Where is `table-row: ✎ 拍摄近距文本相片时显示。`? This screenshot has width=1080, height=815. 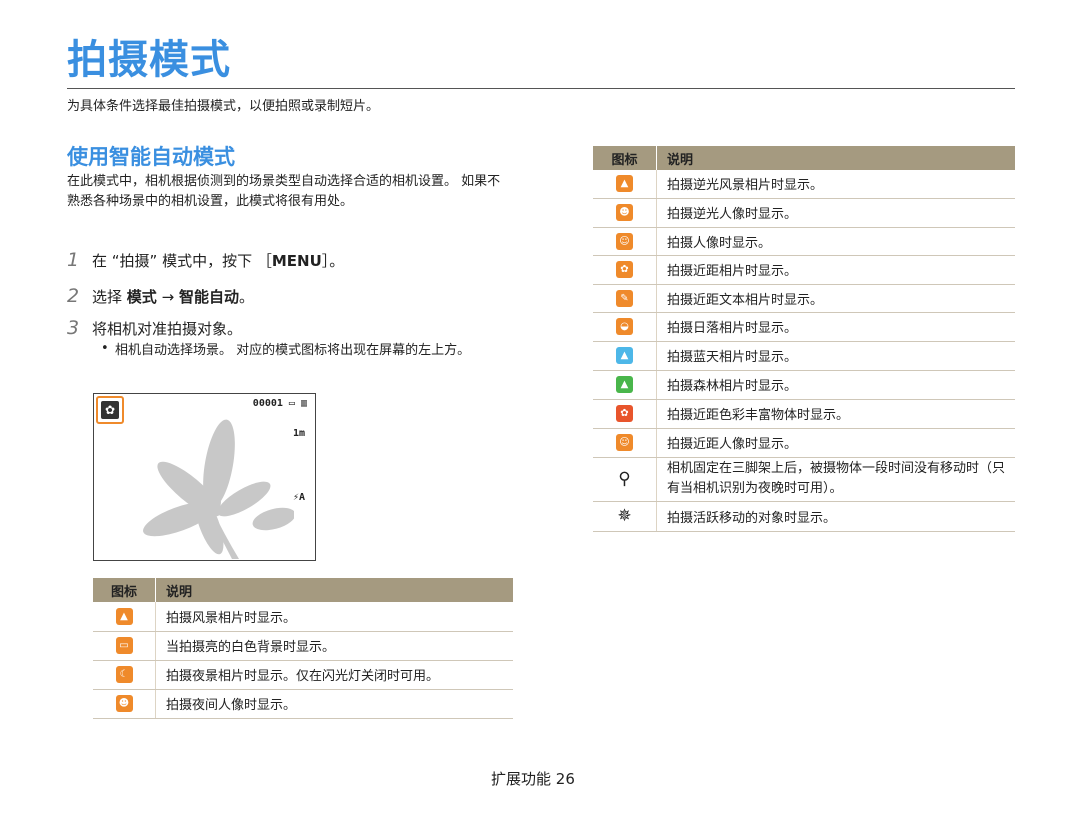 table-row: ✎ 拍摄近距文本相片时显示。 is located at coordinates (804, 298).